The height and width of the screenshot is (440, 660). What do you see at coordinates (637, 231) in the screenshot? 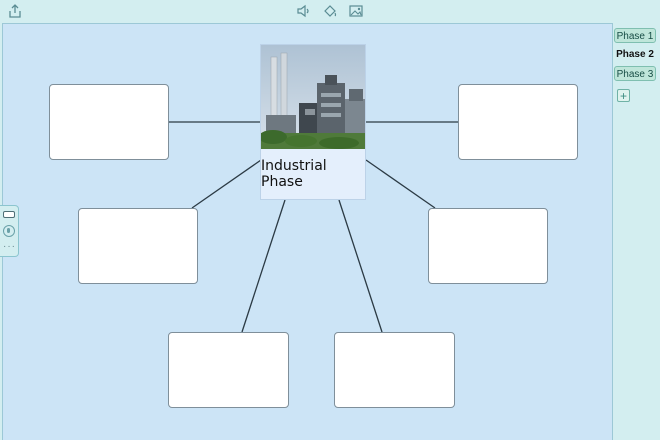
I see `phase-panel: Phase 1 Phase 2 Phase 3` at bounding box center [637, 231].